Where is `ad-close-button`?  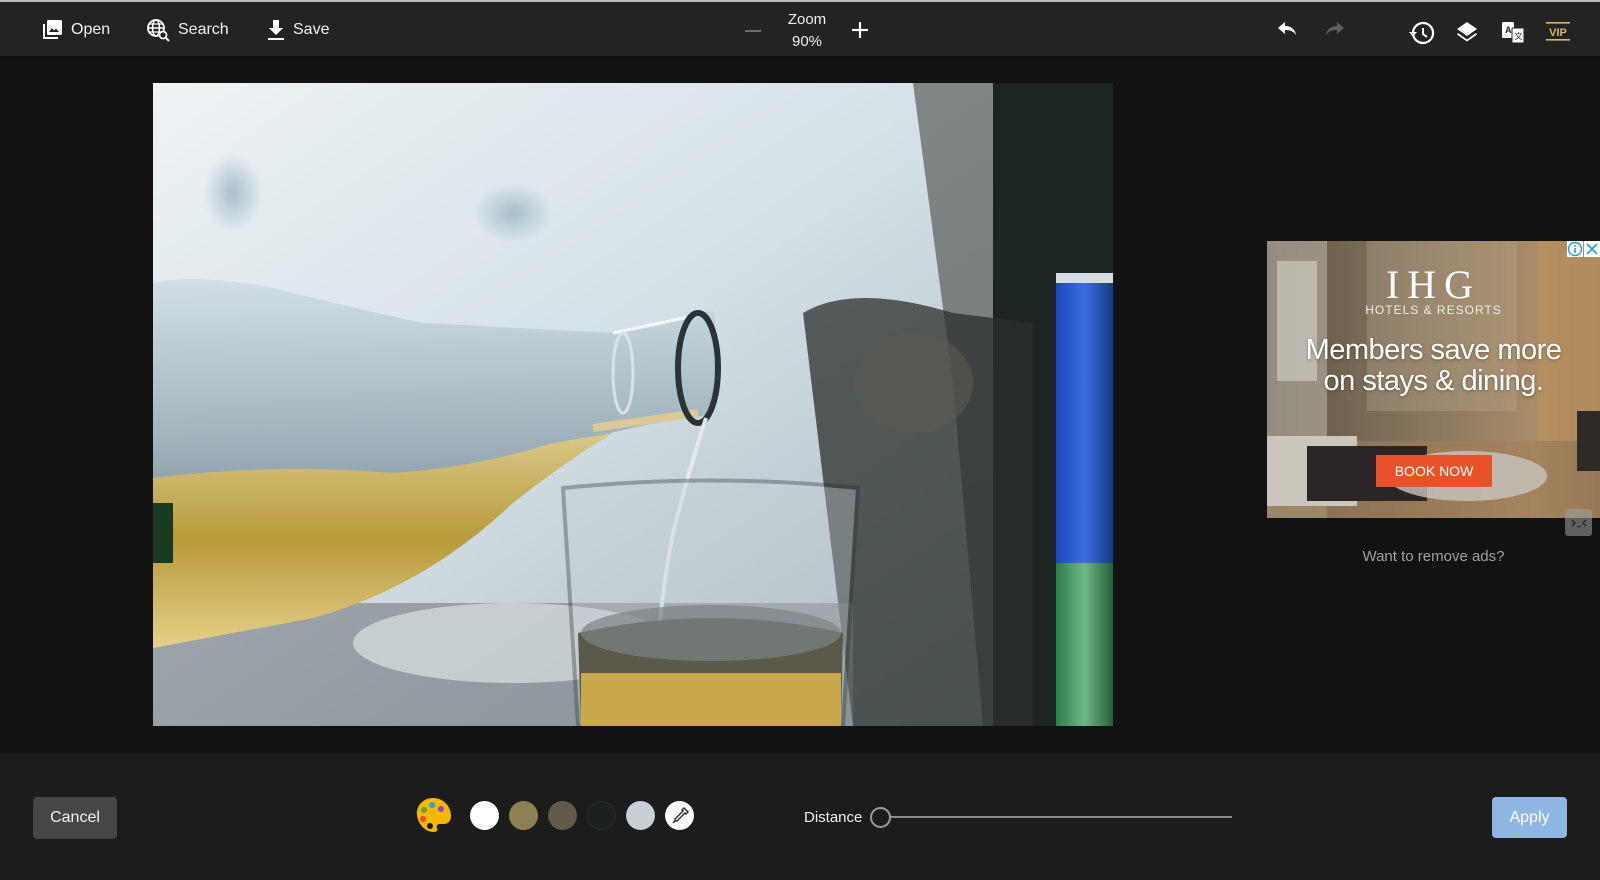
ad-close-button is located at coordinates (1592, 249).